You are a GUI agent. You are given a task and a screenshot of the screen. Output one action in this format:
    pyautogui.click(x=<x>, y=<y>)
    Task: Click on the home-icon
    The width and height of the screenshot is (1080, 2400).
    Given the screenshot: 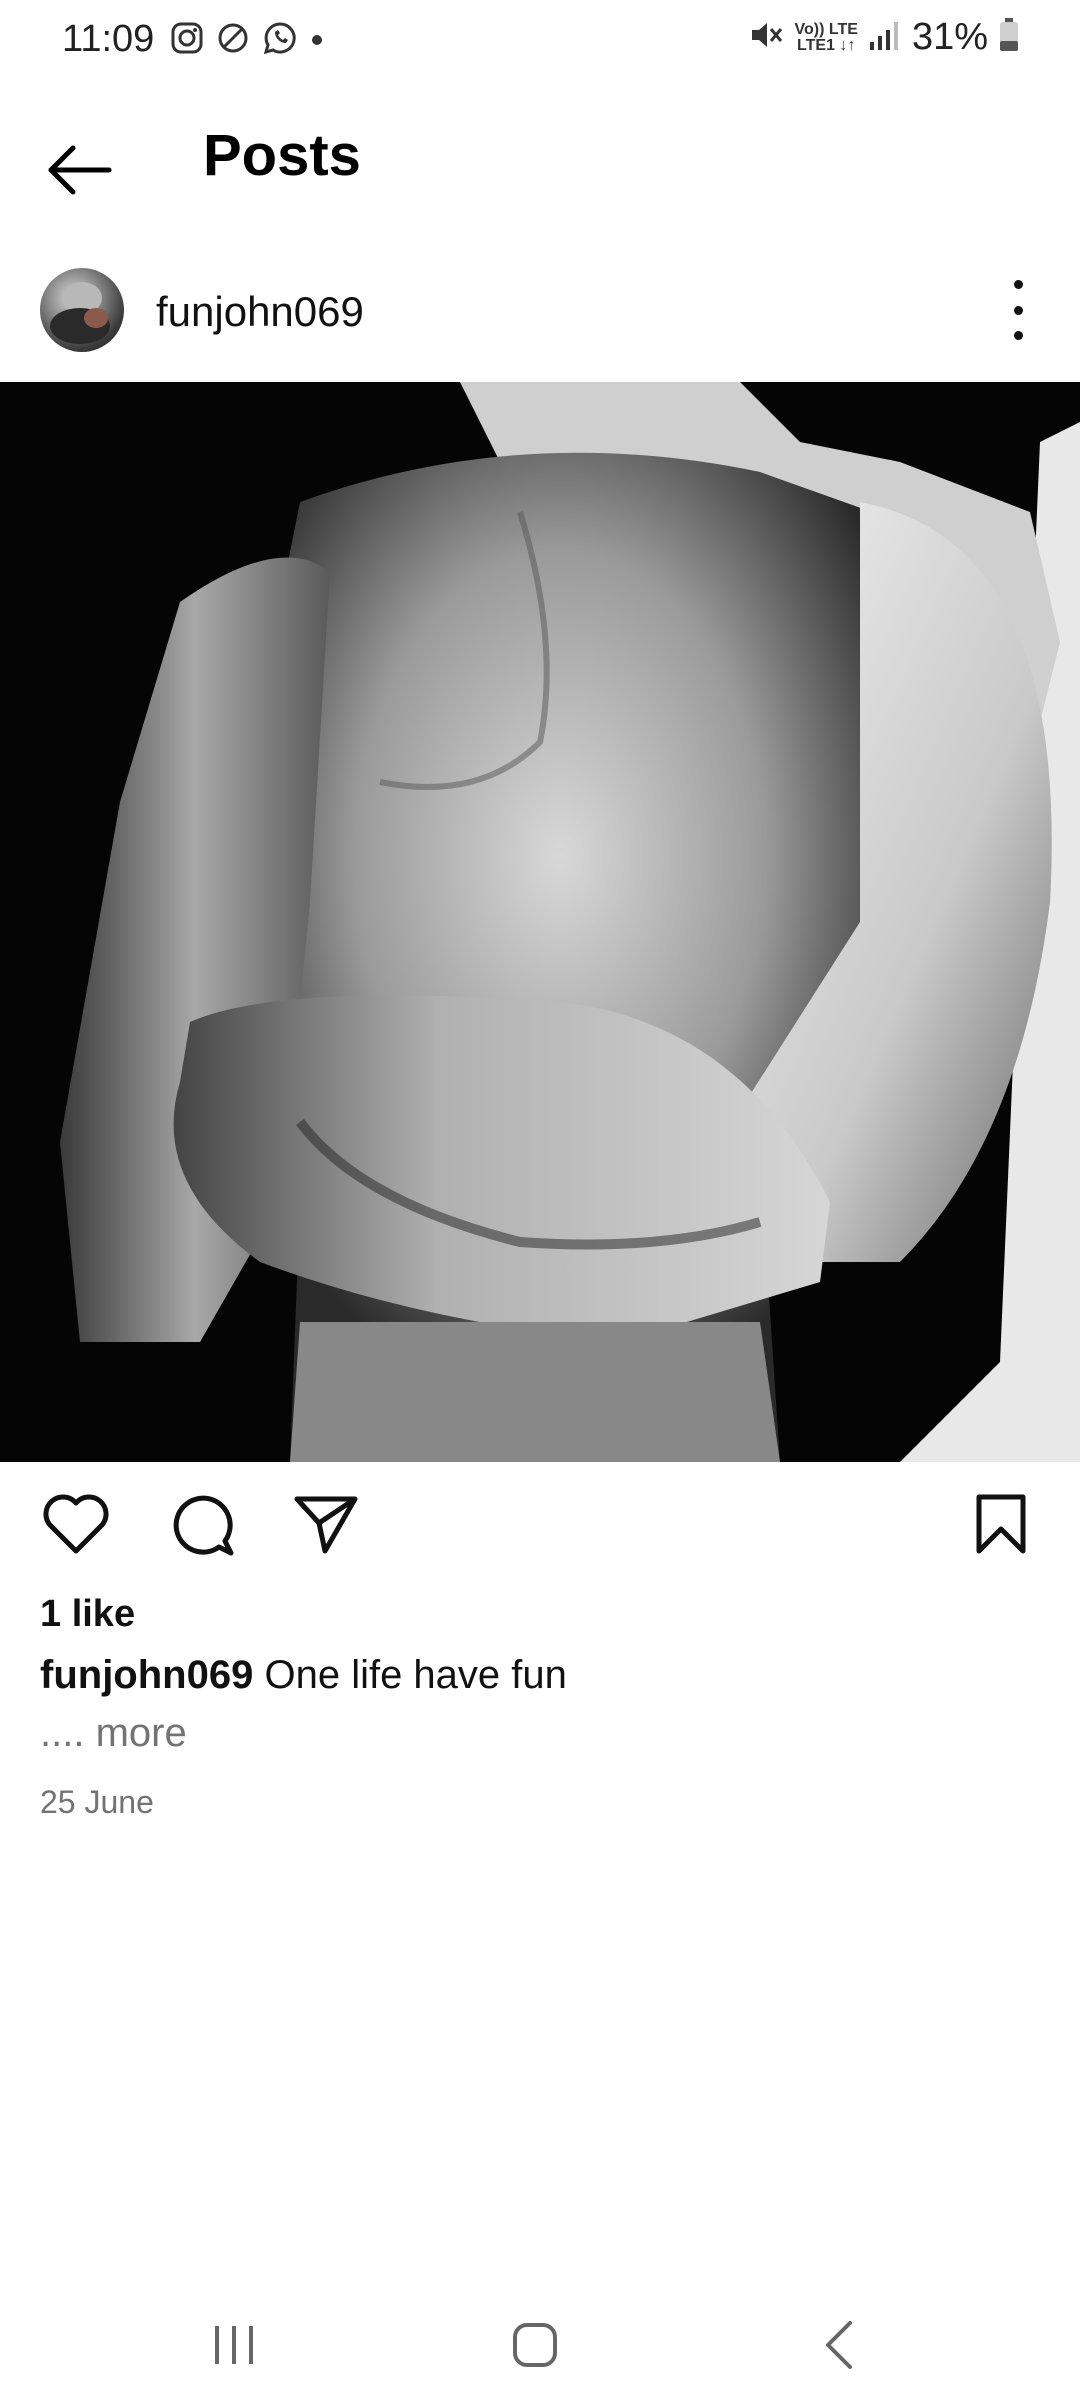 What is the action you would take?
    pyautogui.click(x=535, y=2345)
    